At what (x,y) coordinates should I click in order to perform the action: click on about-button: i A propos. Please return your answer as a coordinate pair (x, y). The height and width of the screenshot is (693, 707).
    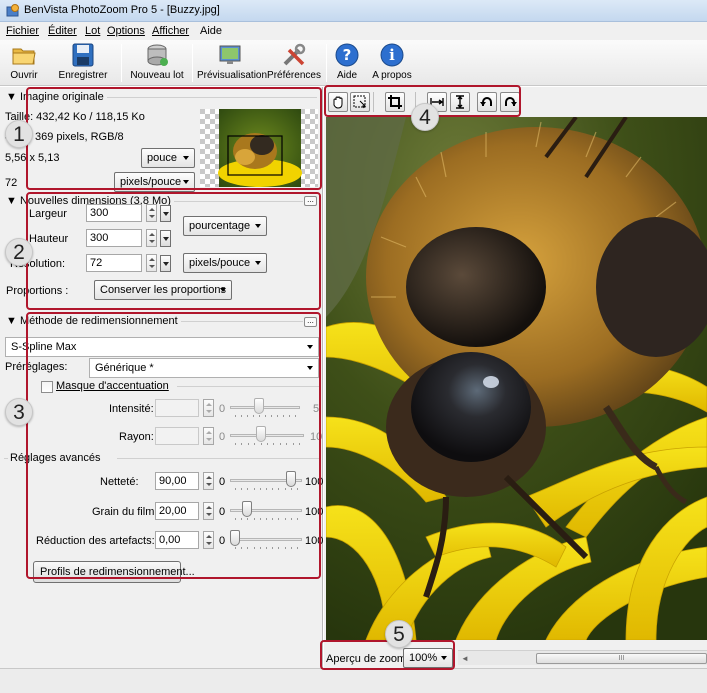
    Looking at the image, I should click on (392, 63).